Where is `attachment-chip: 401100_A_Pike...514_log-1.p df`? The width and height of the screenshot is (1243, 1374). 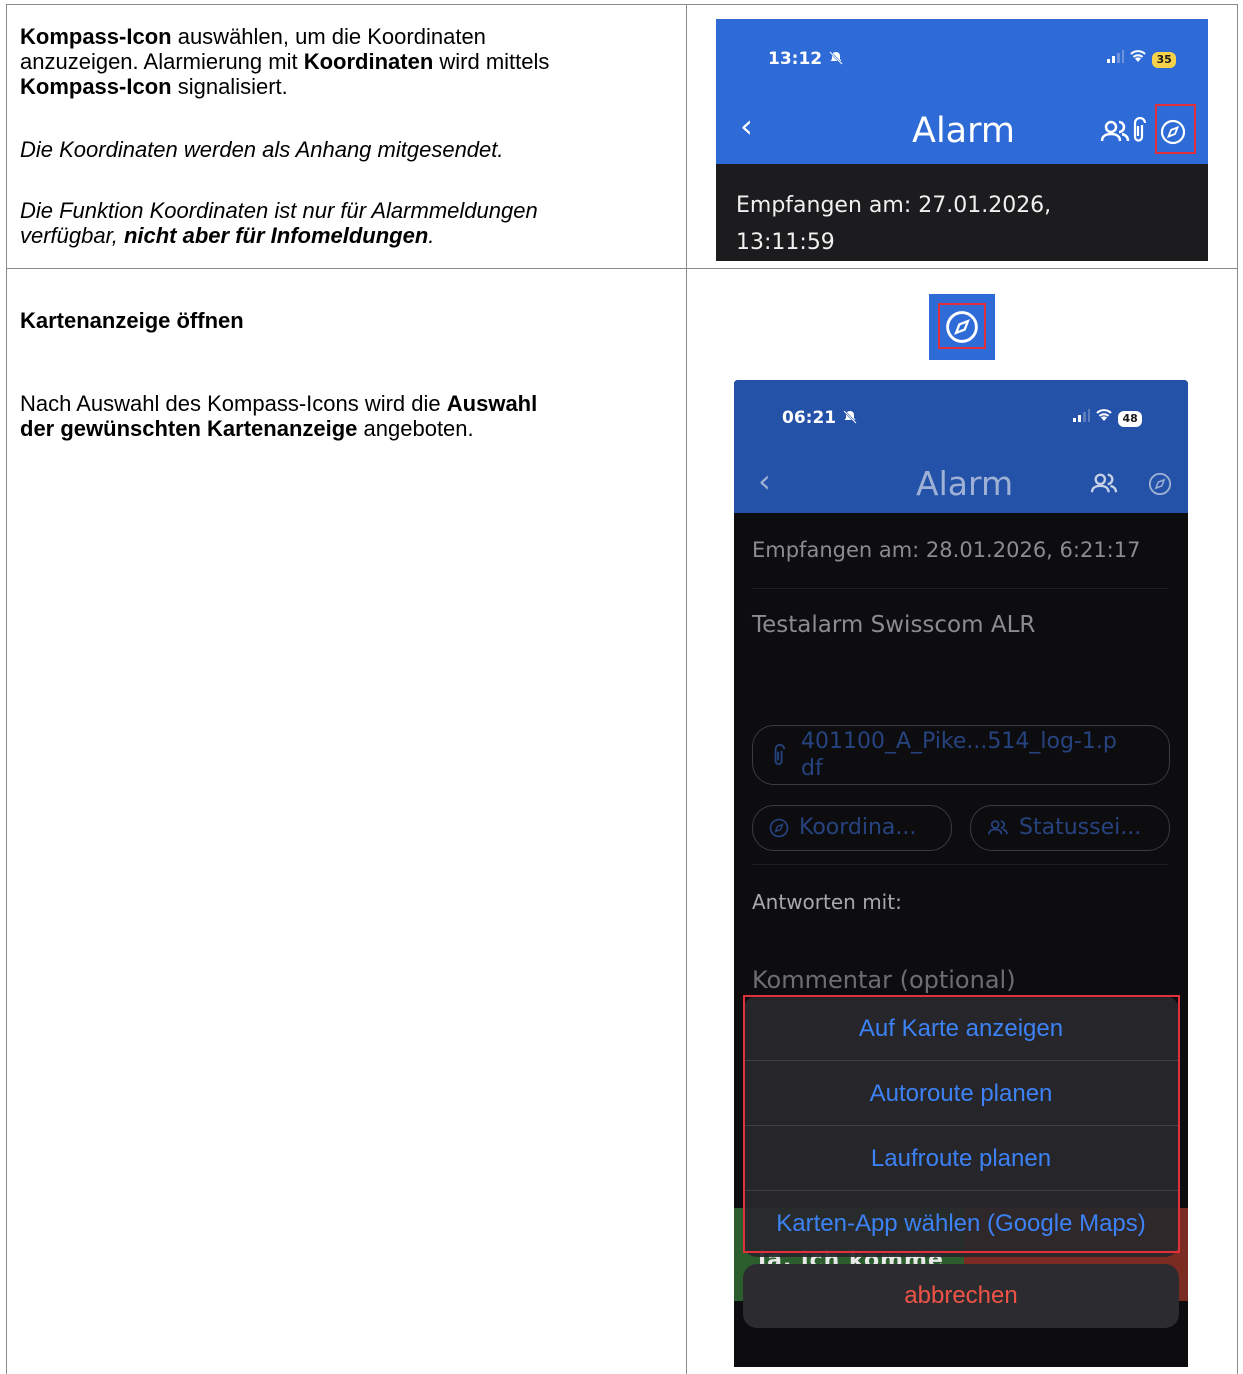
attachment-chip: 401100_A_Pike...514_log-1.p df is located at coordinates (961, 755).